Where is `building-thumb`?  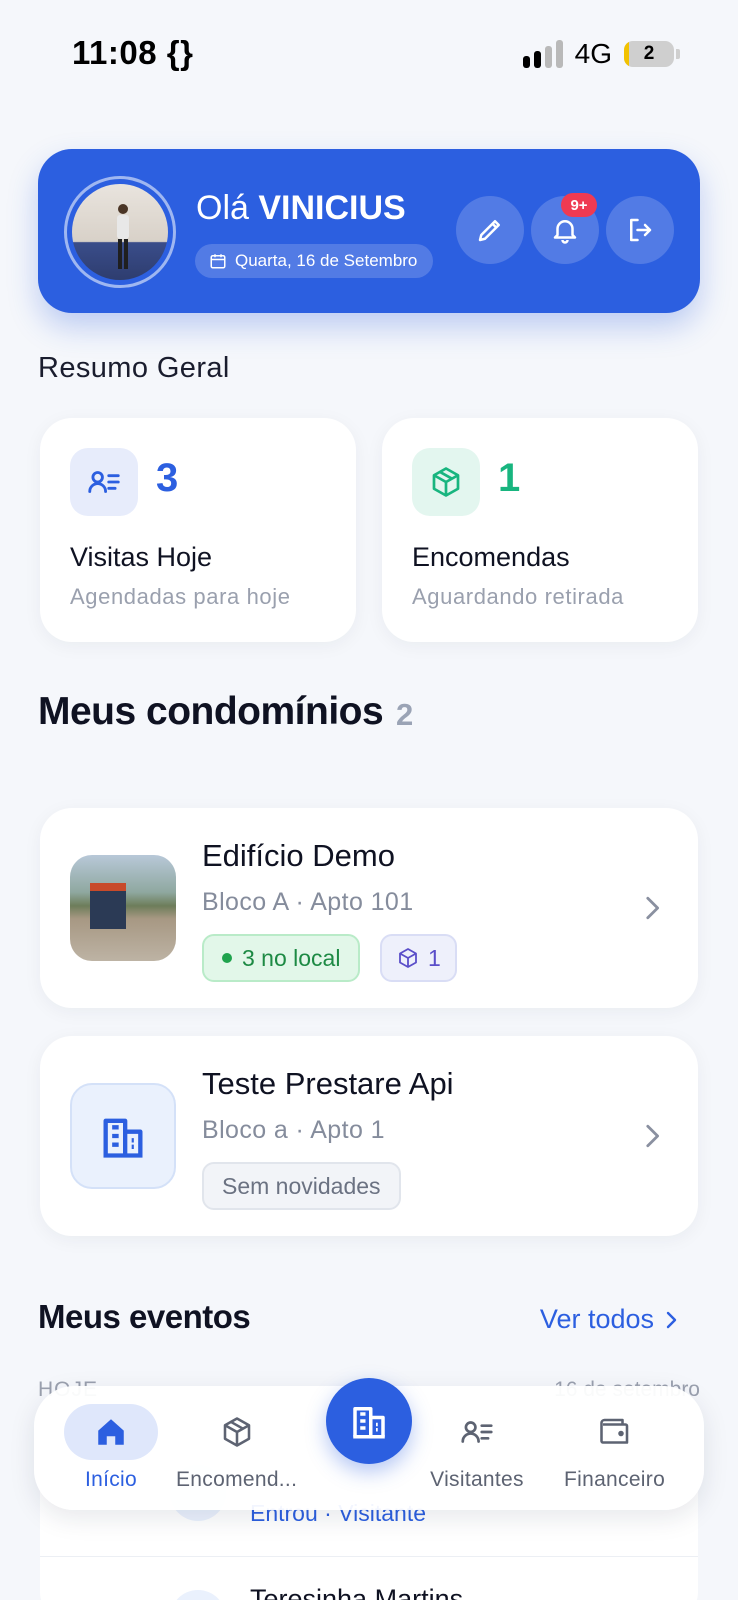
building-thumb is located at coordinates (123, 1136).